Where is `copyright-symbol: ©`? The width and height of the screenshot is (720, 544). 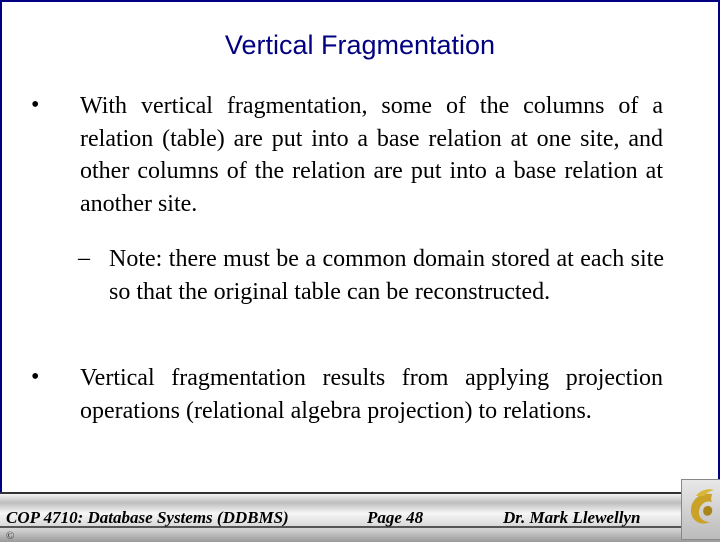
copyright-symbol: © is located at coordinates (10, 536).